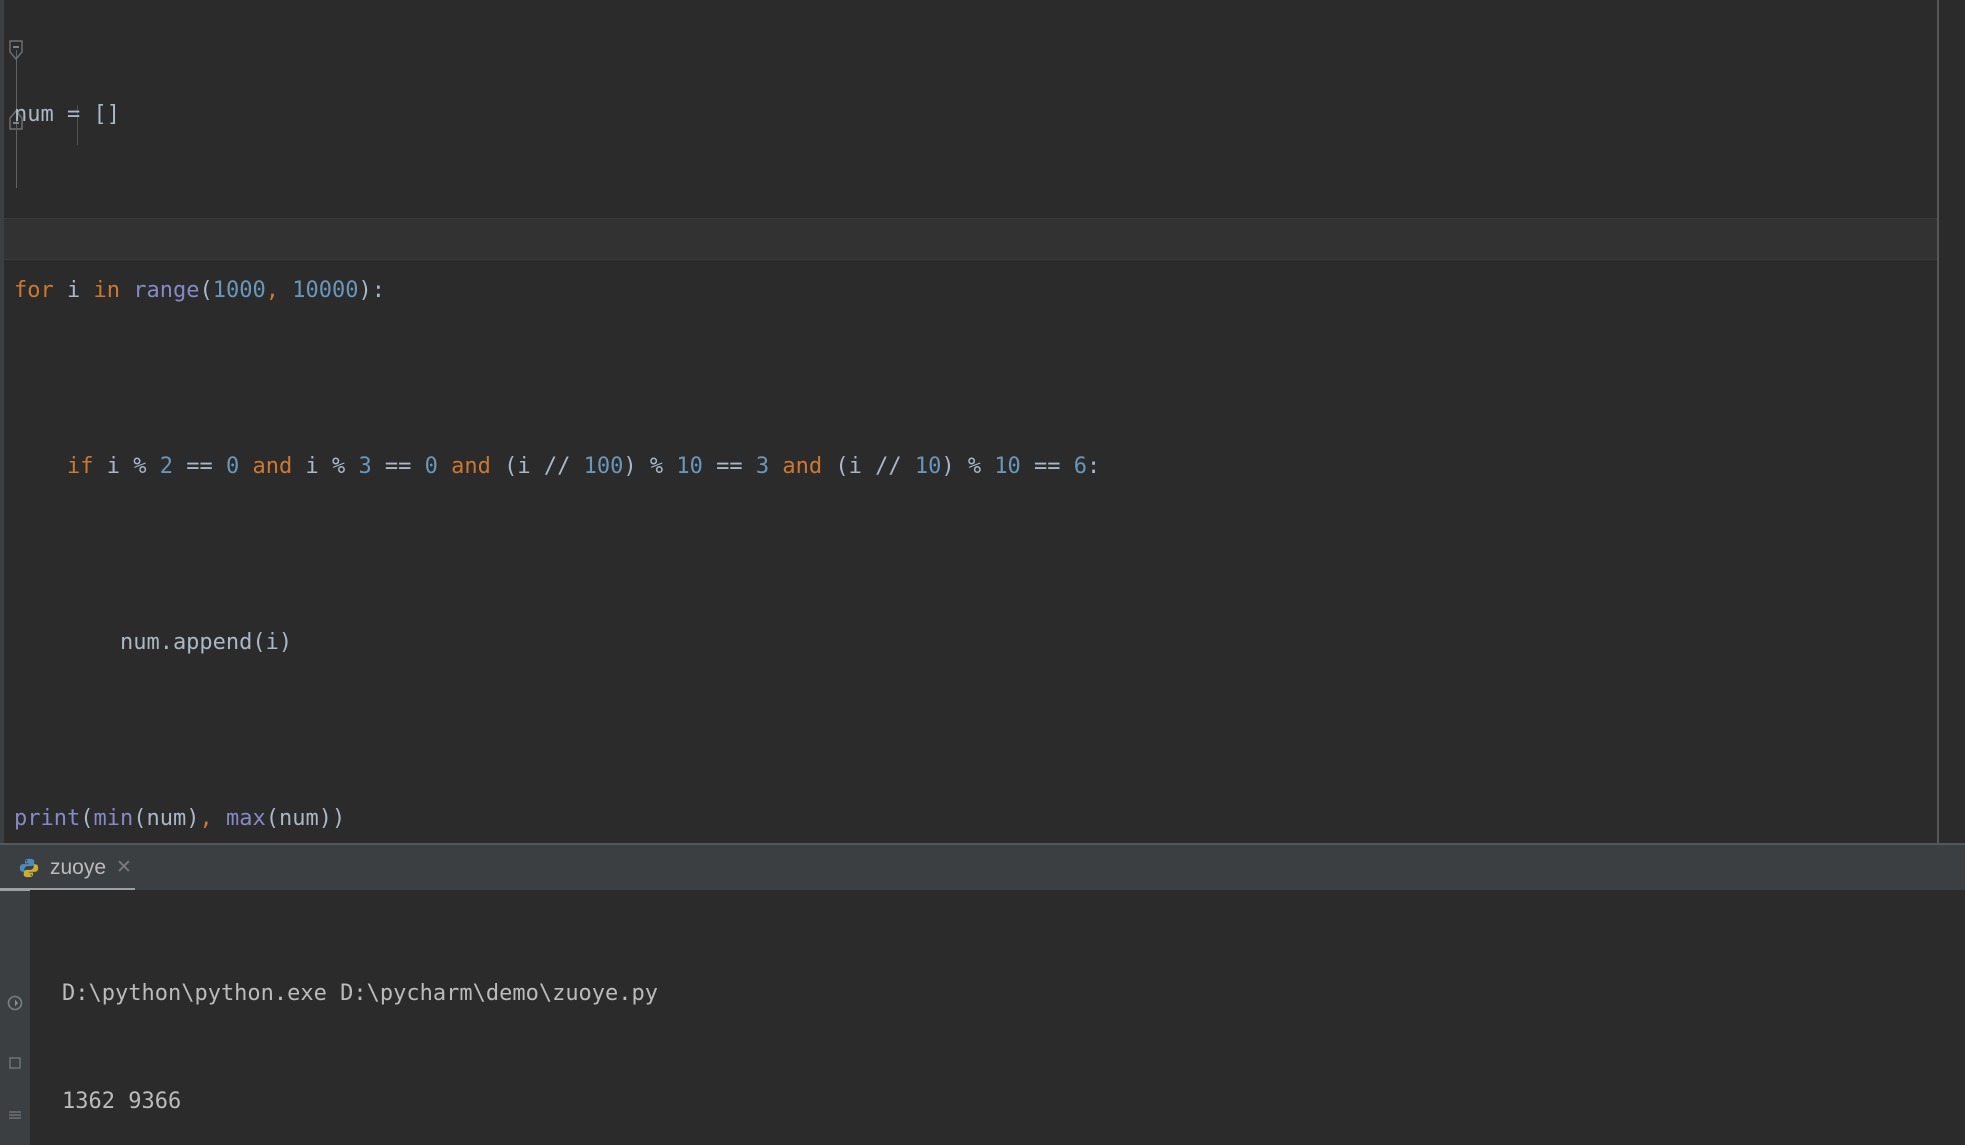 This screenshot has height=1145, width=1965. I want to click on code-token: 10000, so click(325, 290).